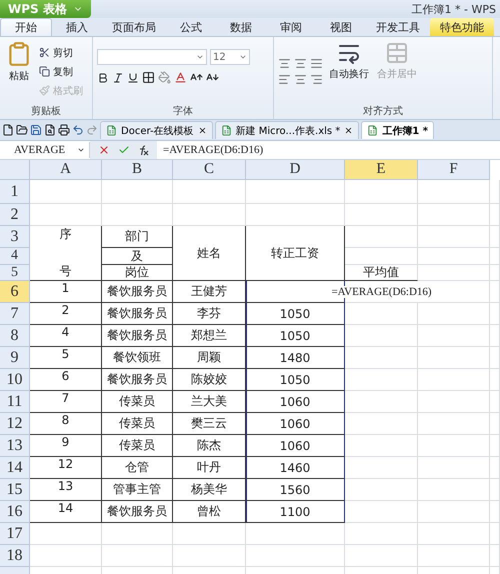 This screenshot has height=574, width=500. What do you see at coordinates (15, 512) in the screenshot?
I see `row-header: 16` at bounding box center [15, 512].